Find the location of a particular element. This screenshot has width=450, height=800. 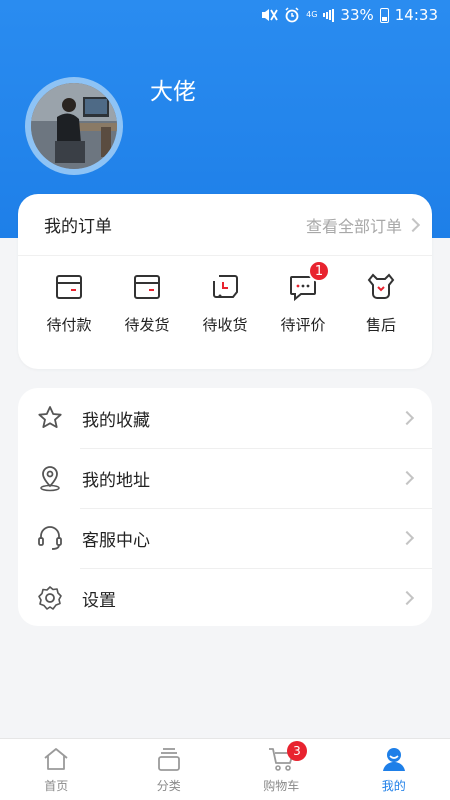

order-pending-payment: 待付款 is located at coordinates (69, 303).